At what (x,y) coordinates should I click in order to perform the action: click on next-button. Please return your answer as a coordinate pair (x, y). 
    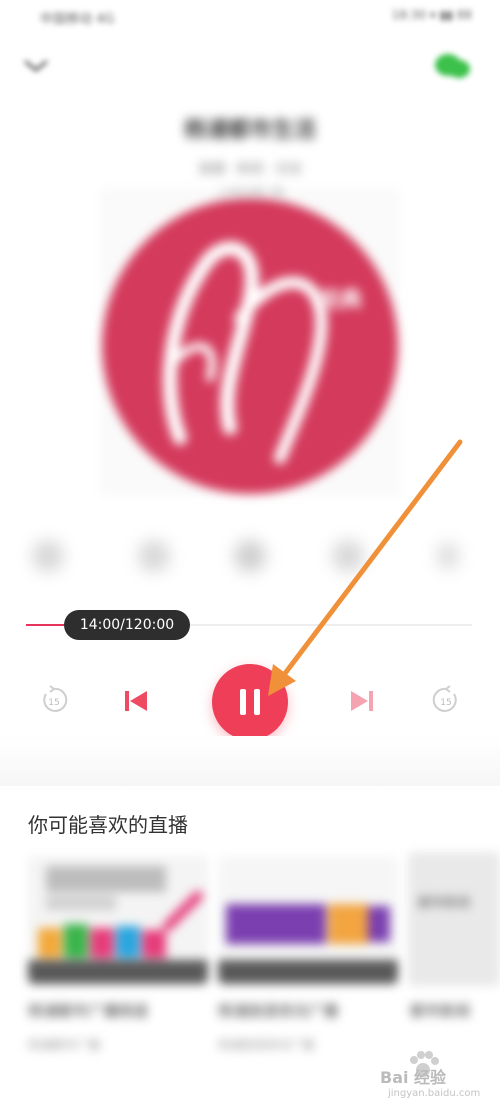
    Looking at the image, I should click on (362, 701).